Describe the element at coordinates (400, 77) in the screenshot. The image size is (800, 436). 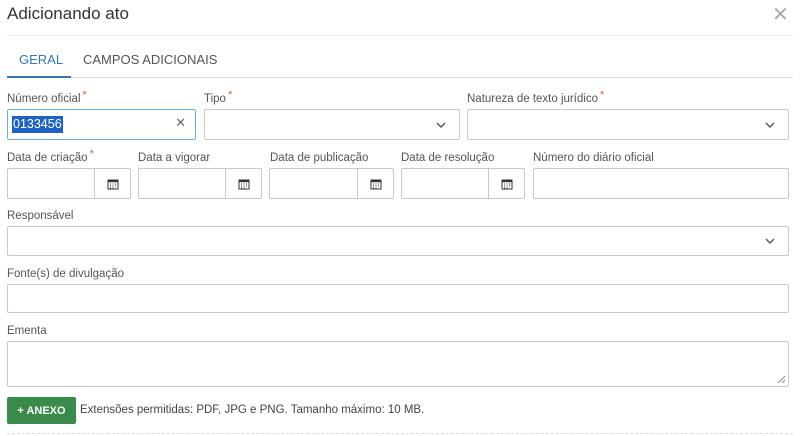
I see `tabs-divider` at that location.